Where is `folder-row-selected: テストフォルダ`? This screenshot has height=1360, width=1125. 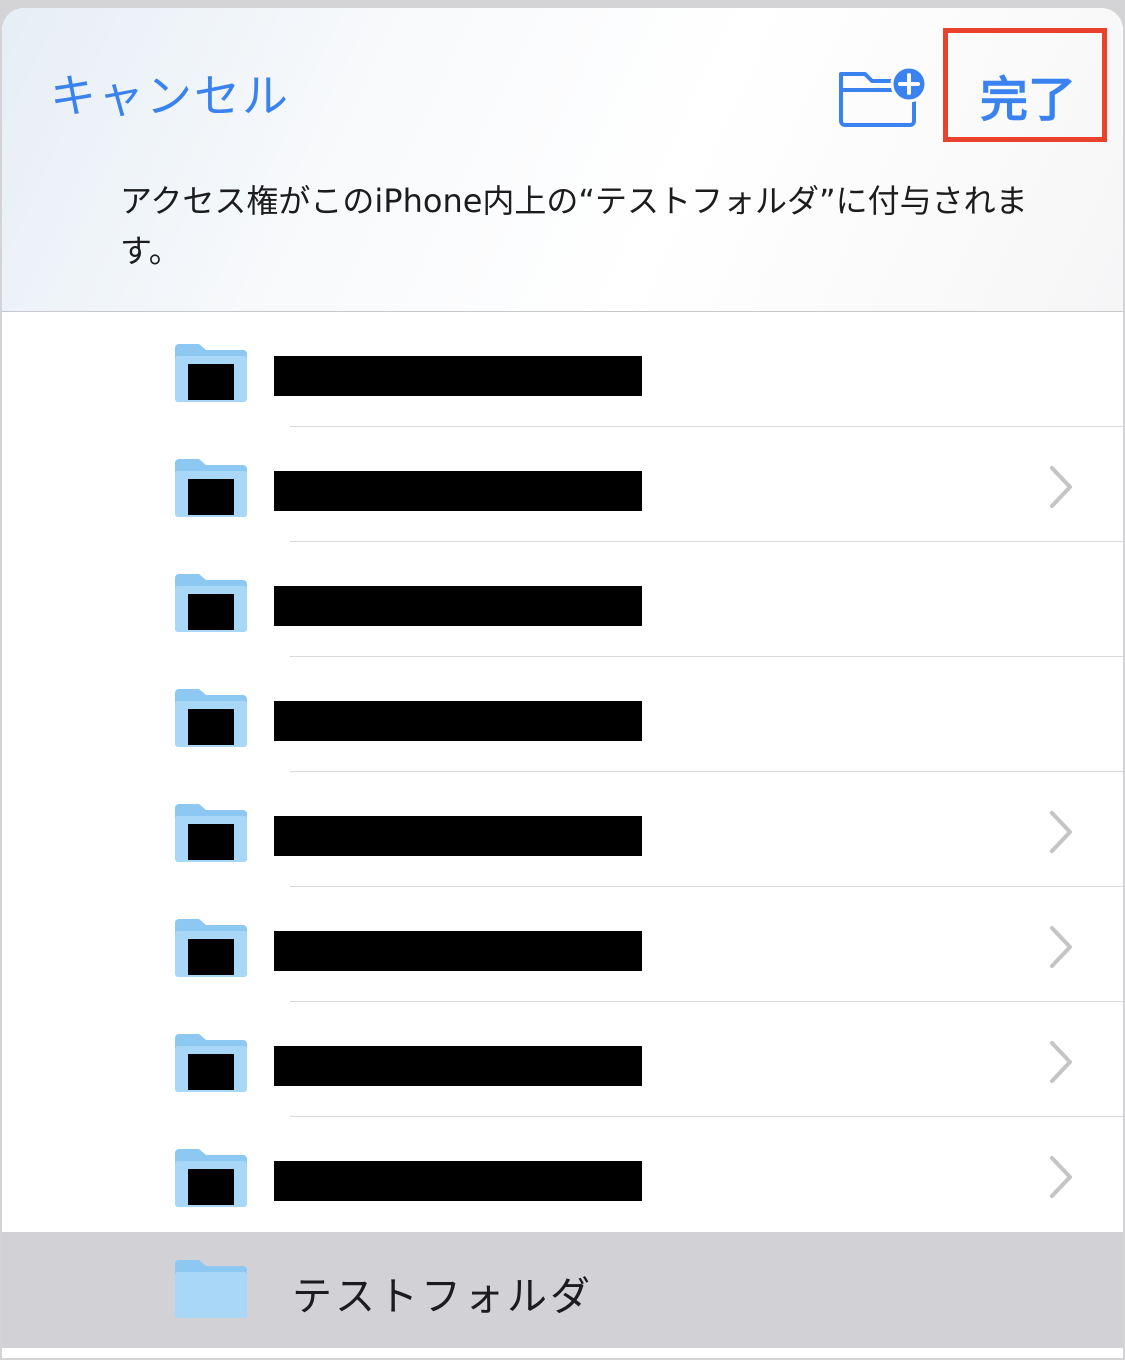 folder-row-selected: テストフォルダ is located at coordinates (562, 1290).